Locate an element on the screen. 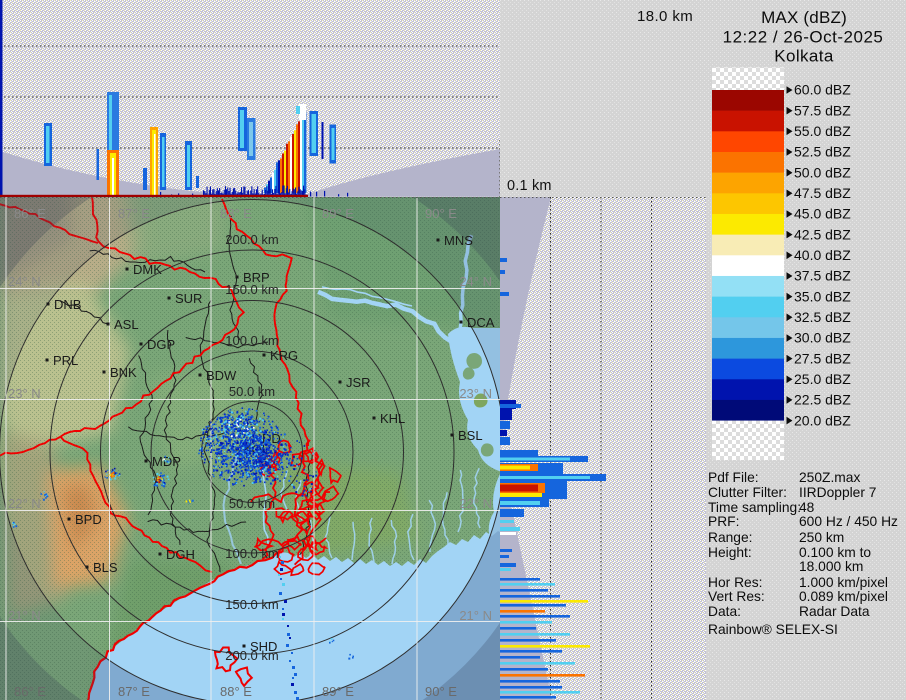 Image resolution: width=906 pixels, height=700 pixels. svg-text: 37.5 dBZ is located at coordinates (822, 276).